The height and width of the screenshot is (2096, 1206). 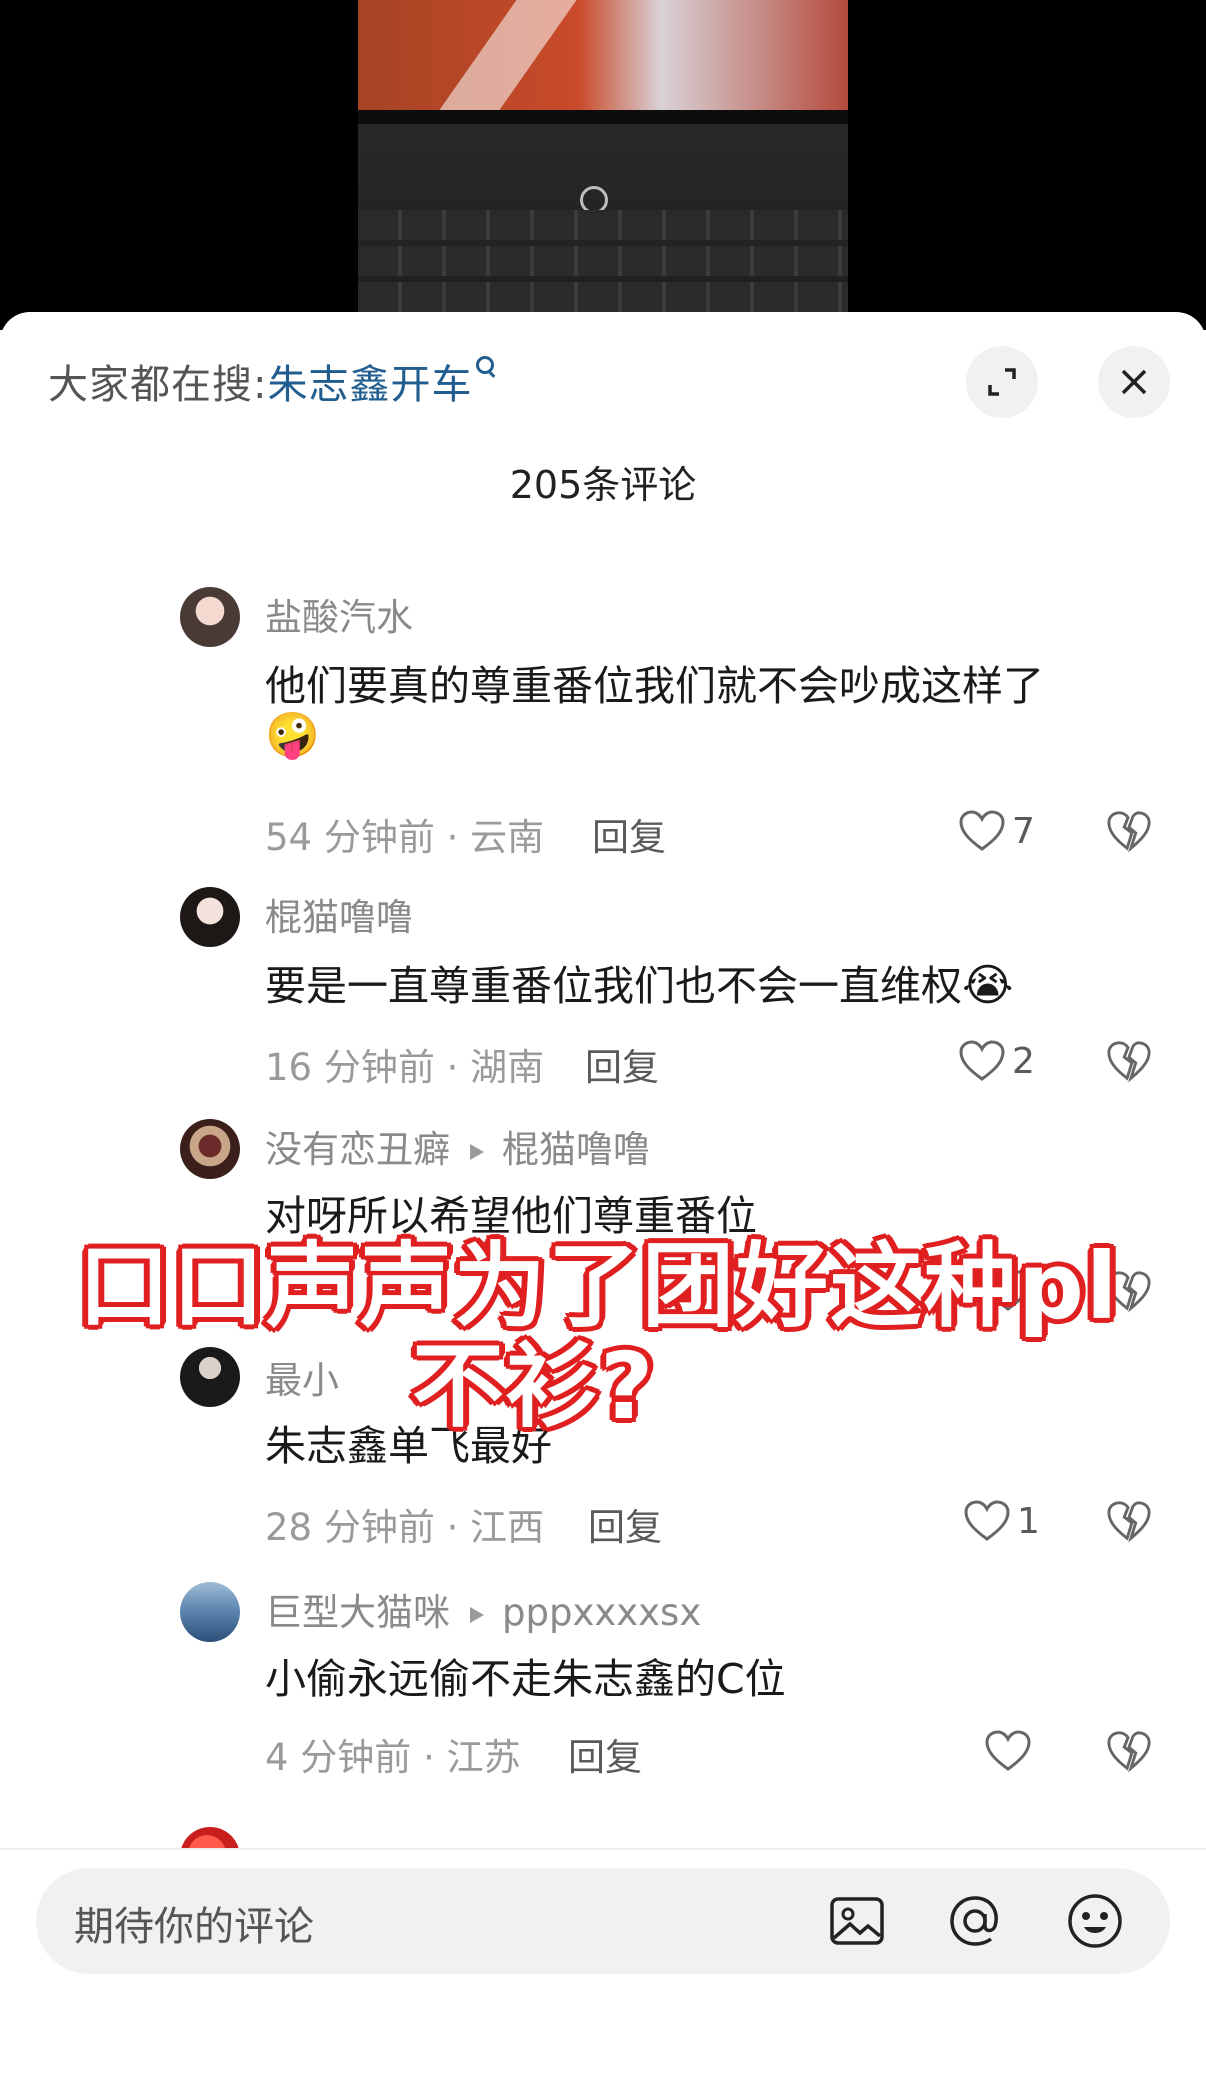 What do you see at coordinates (988, 985) in the screenshot?
I see `crying-emoji: 😭` at bounding box center [988, 985].